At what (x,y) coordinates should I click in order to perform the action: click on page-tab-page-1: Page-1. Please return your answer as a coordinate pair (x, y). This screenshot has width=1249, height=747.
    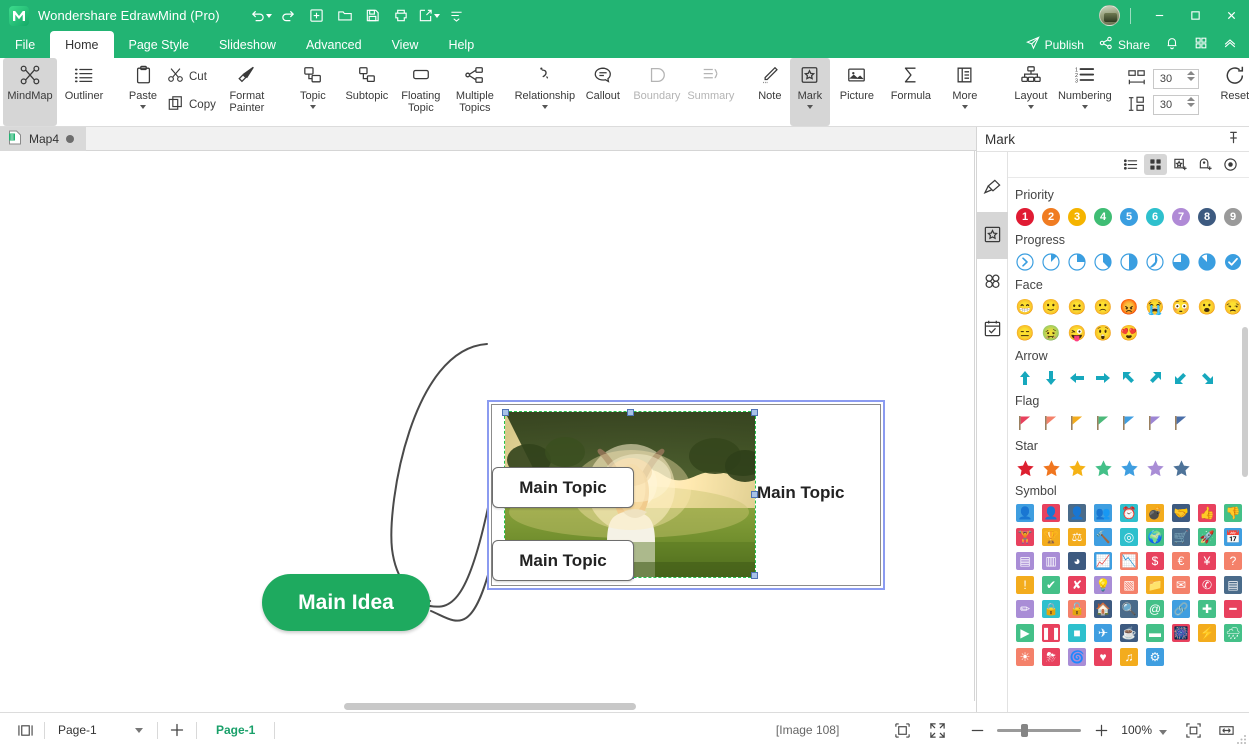
    Looking at the image, I should click on (235, 730).